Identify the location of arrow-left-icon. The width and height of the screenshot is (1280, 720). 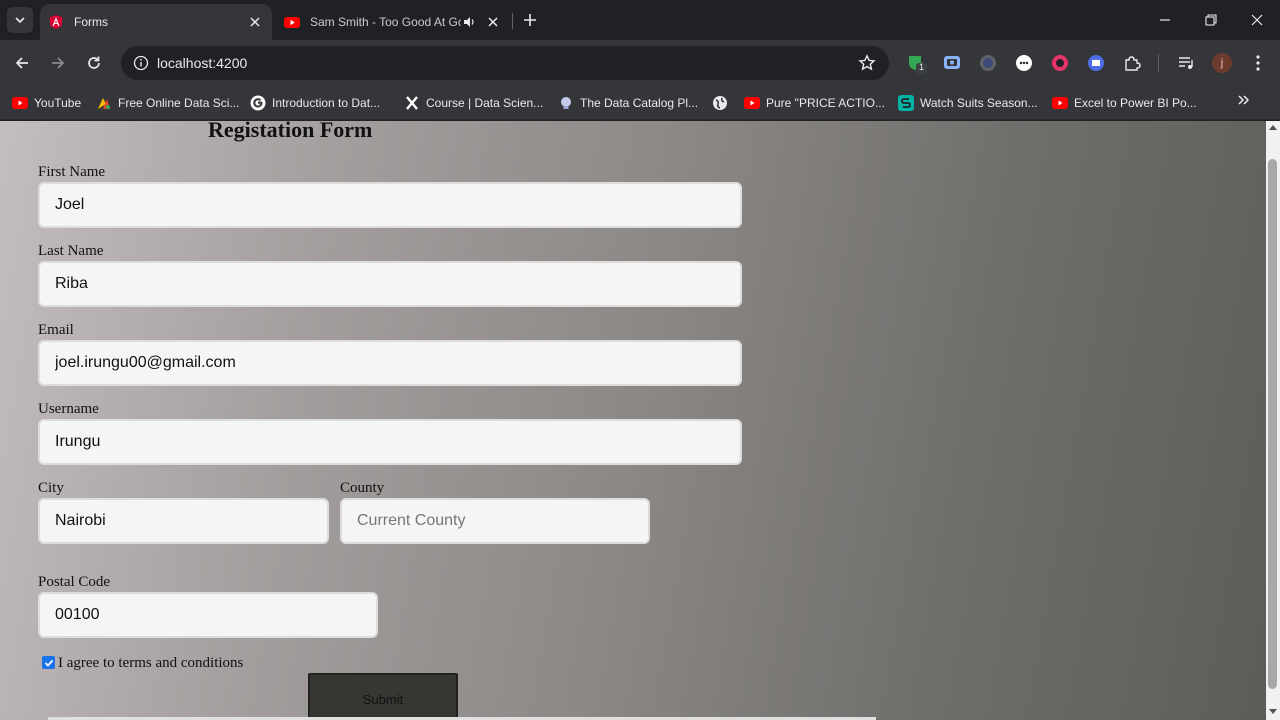
(21, 63).